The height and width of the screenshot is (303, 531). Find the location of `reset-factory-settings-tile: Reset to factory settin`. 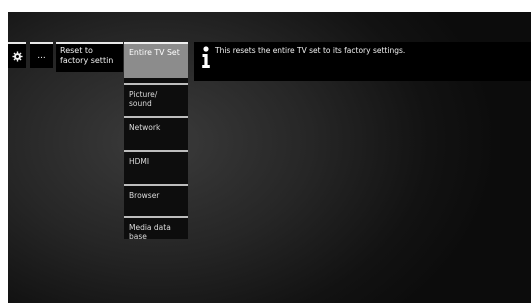

reset-factory-settings-tile: Reset to factory settin is located at coordinates (89, 57).